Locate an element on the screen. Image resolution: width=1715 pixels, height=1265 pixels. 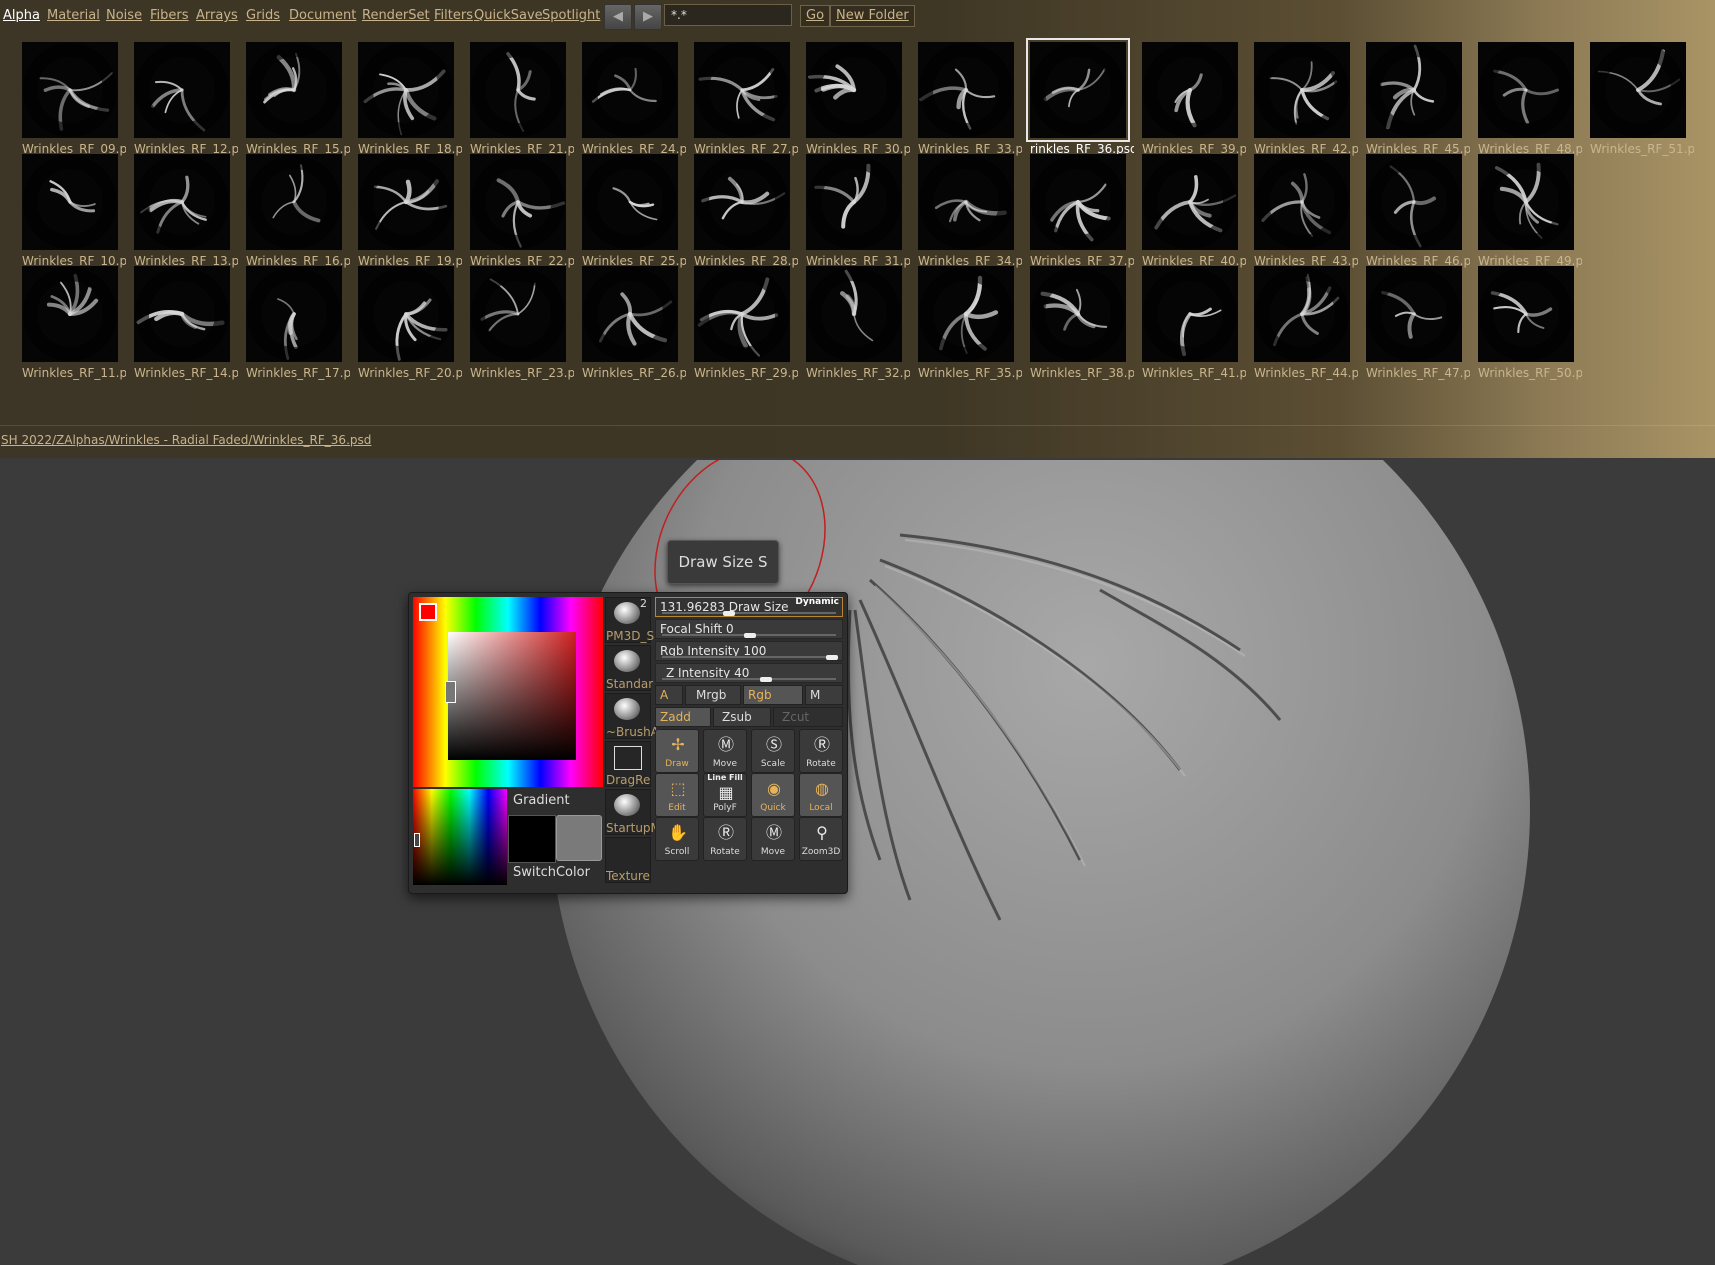
alpha-thumbnail: rinkles_RF_36.psd is located at coordinates (1077, 98).